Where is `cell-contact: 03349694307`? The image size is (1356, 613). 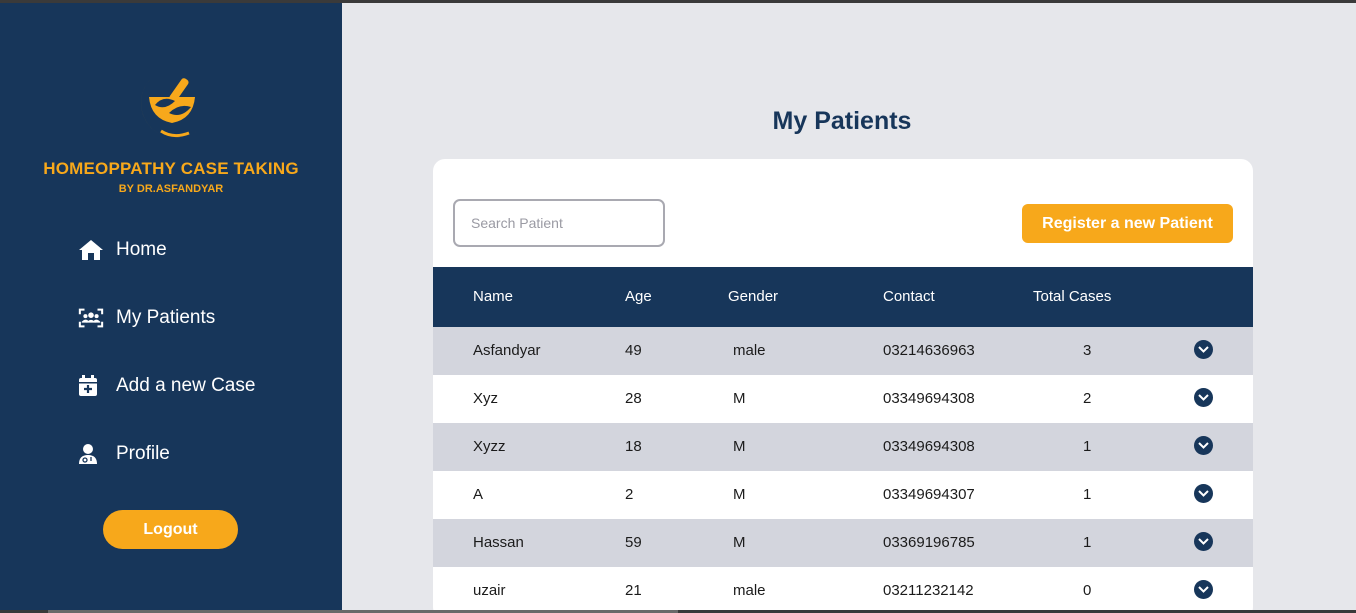
cell-contact: 03349694307 is located at coordinates (929, 494).